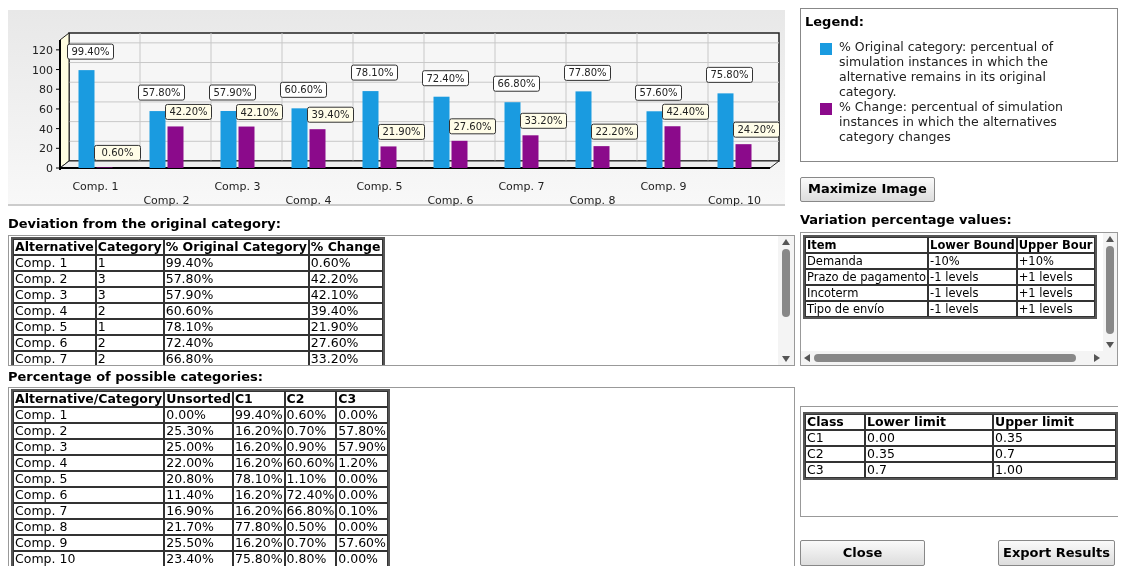 Image resolution: width=1123 pixels, height=566 pixels. I want to click on column-header: Upper limit, so click(1054, 422).